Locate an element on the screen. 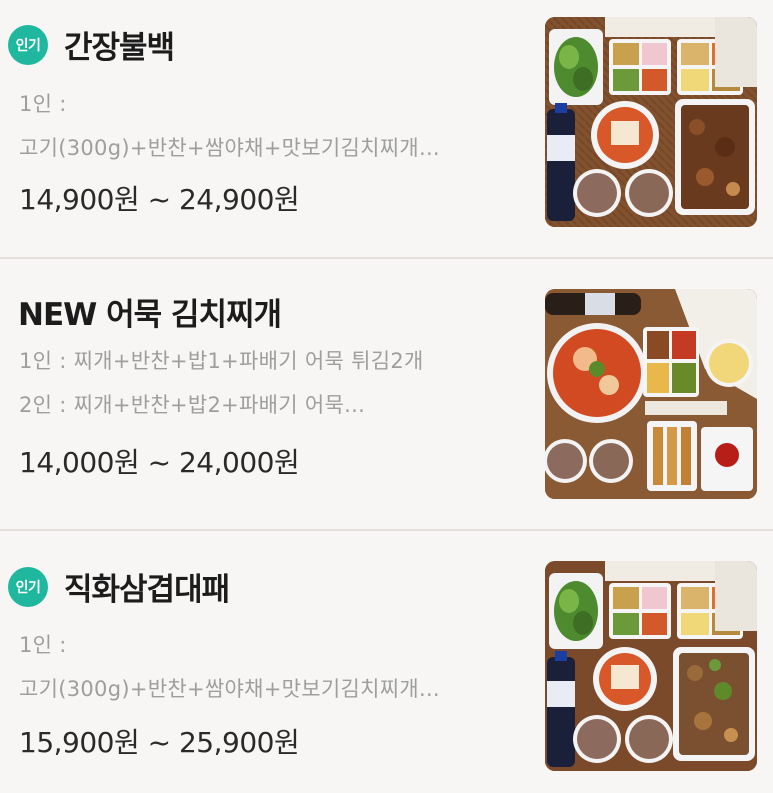 The width and height of the screenshot is (773, 793). menu-title: NEW 어묵 김치찌개 is located at coordinates (150, 315).